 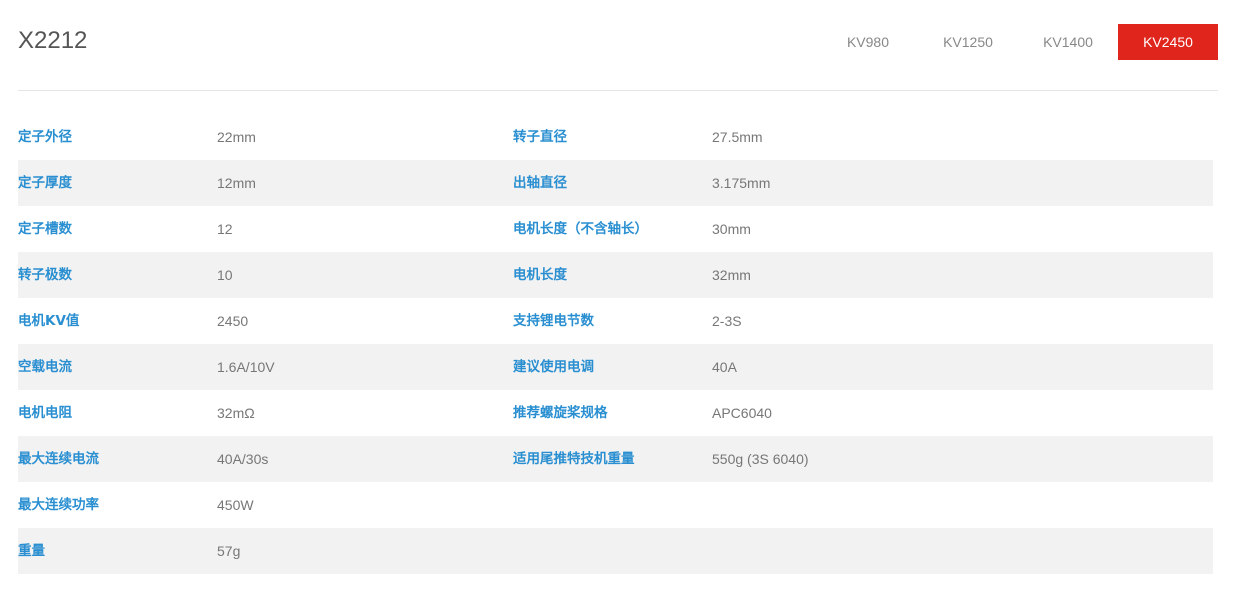 I want to click on spec-label: 支持锂电节数, so click(x=553, y=321).